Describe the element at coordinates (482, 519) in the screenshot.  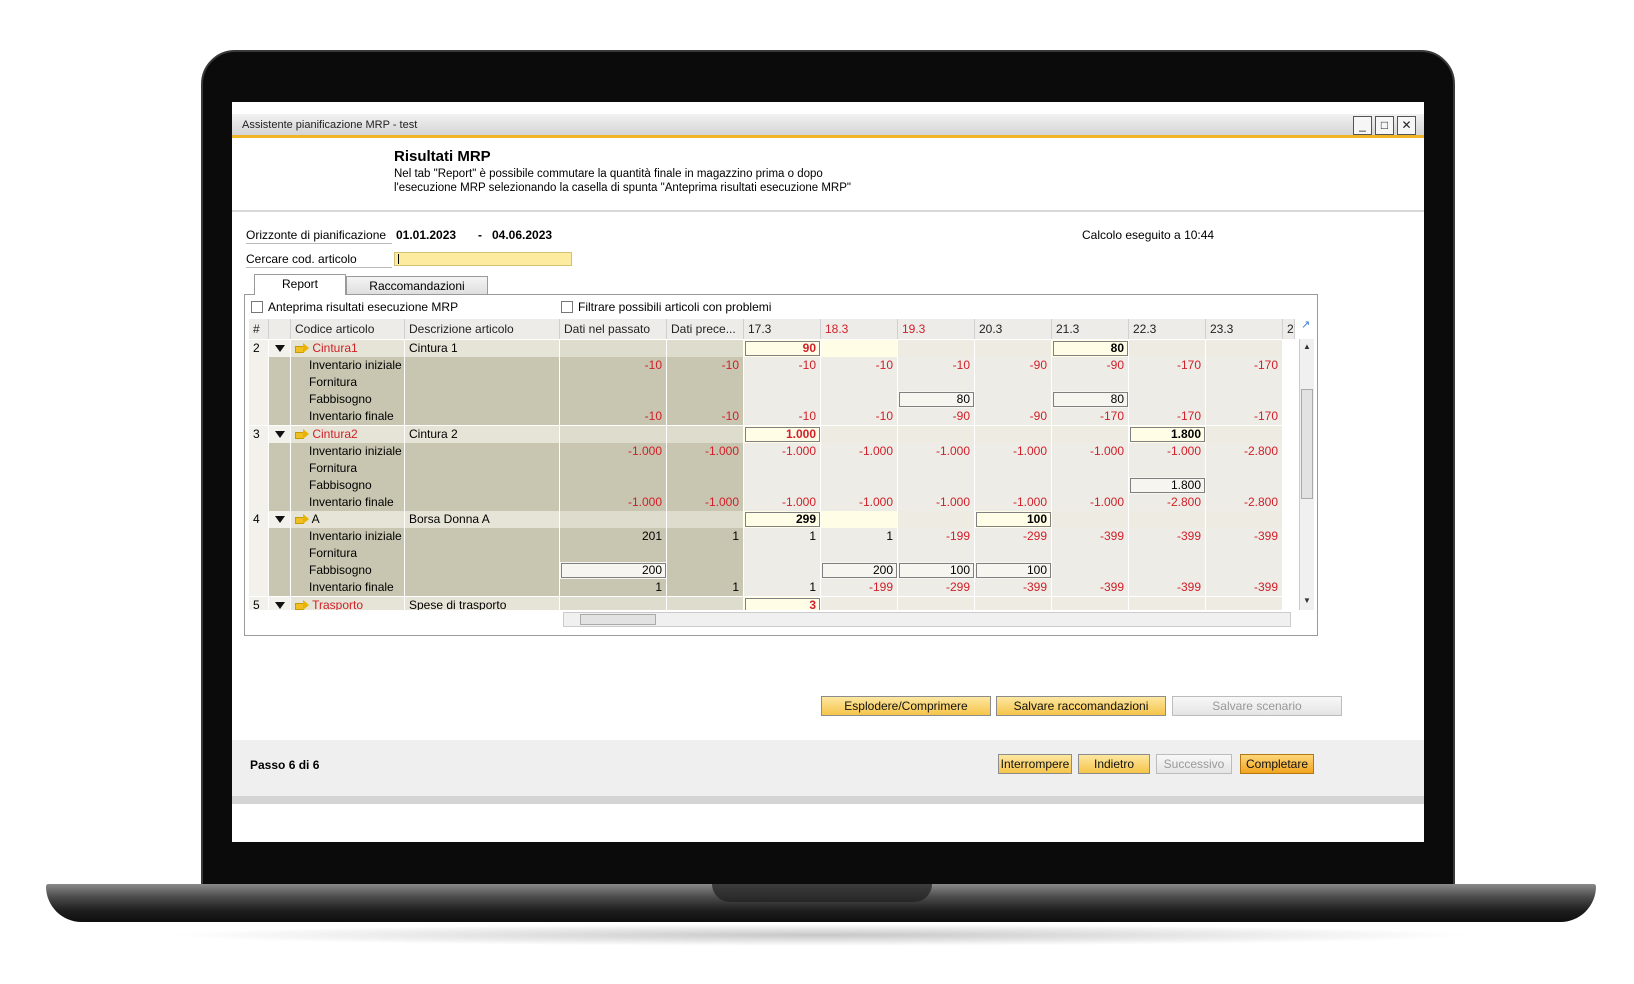
I see `item-description: Borsa Donna A` at that location.